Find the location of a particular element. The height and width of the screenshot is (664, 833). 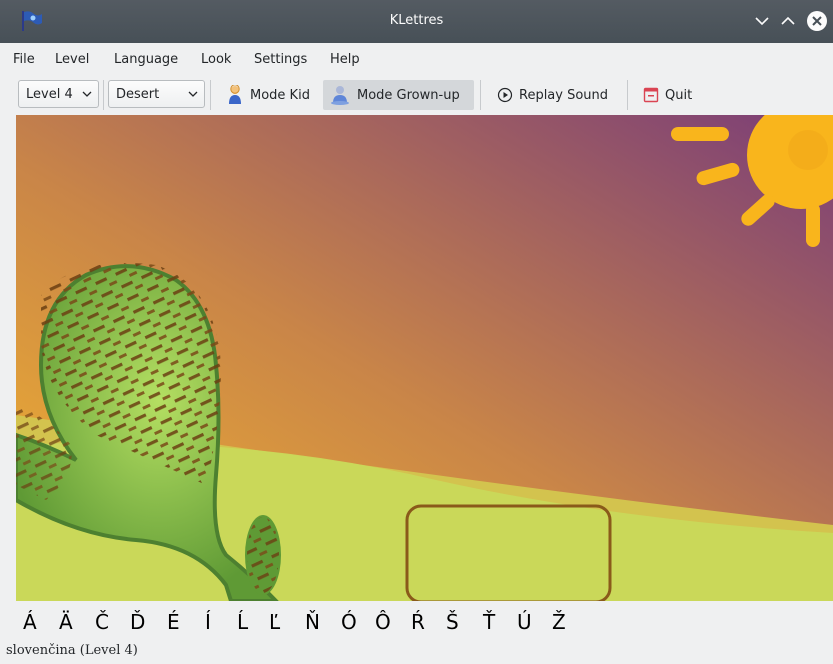

letter-button: Ď is located at coordinates (137, 622).